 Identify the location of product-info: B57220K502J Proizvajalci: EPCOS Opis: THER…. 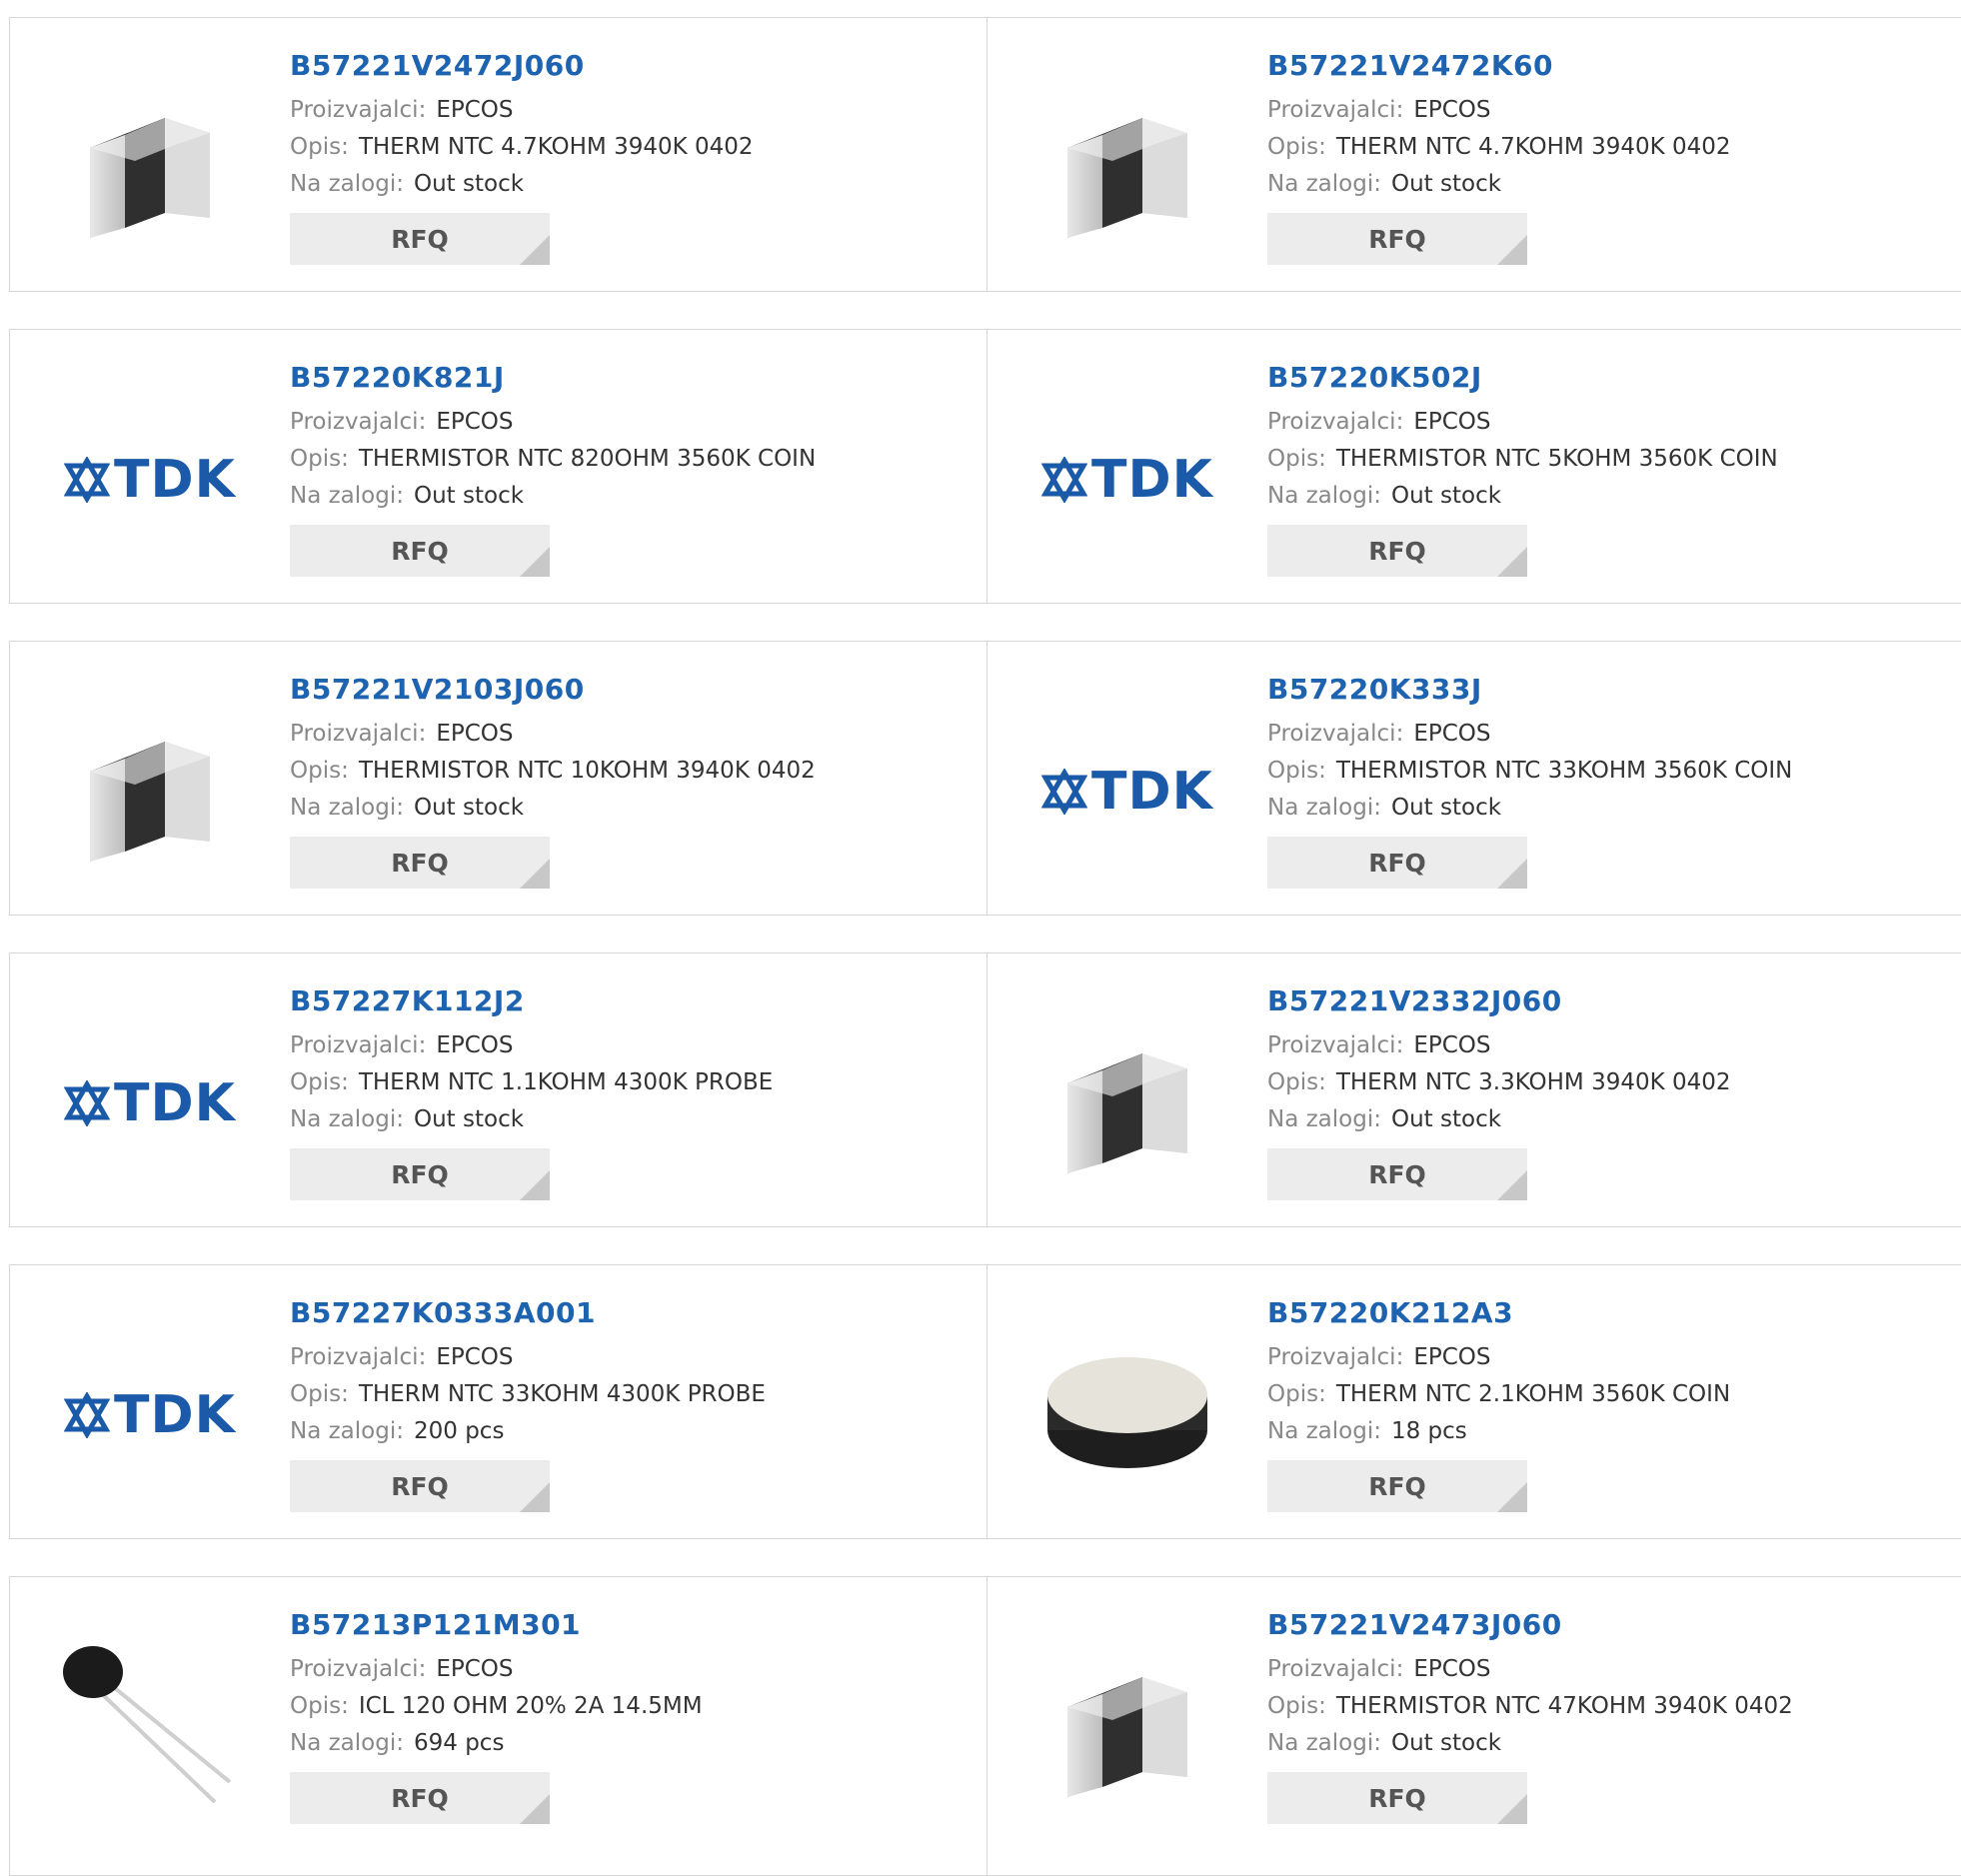
(1523, 468).